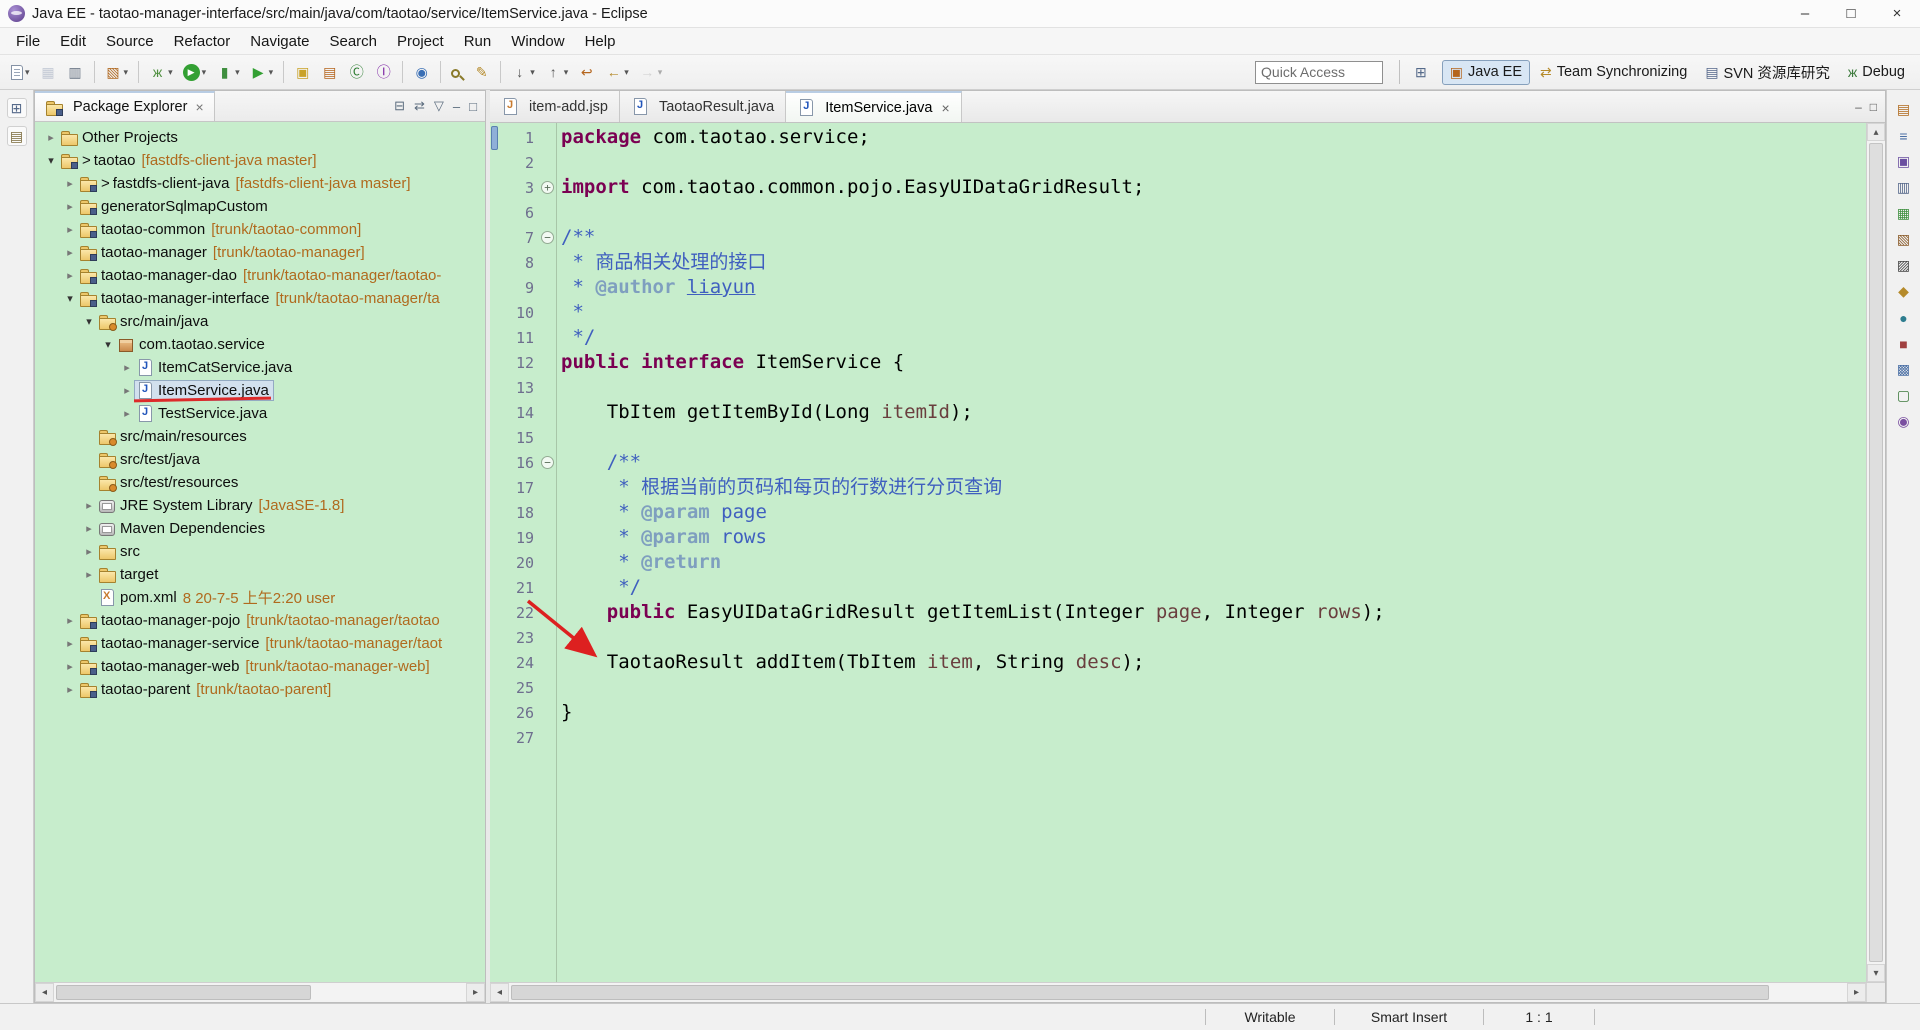 The image size is (1920, 1030). I want to click on tree-item-taotao-parent: ▸ taotao-parent [trunk/taotao-parent], so click(260, 689).